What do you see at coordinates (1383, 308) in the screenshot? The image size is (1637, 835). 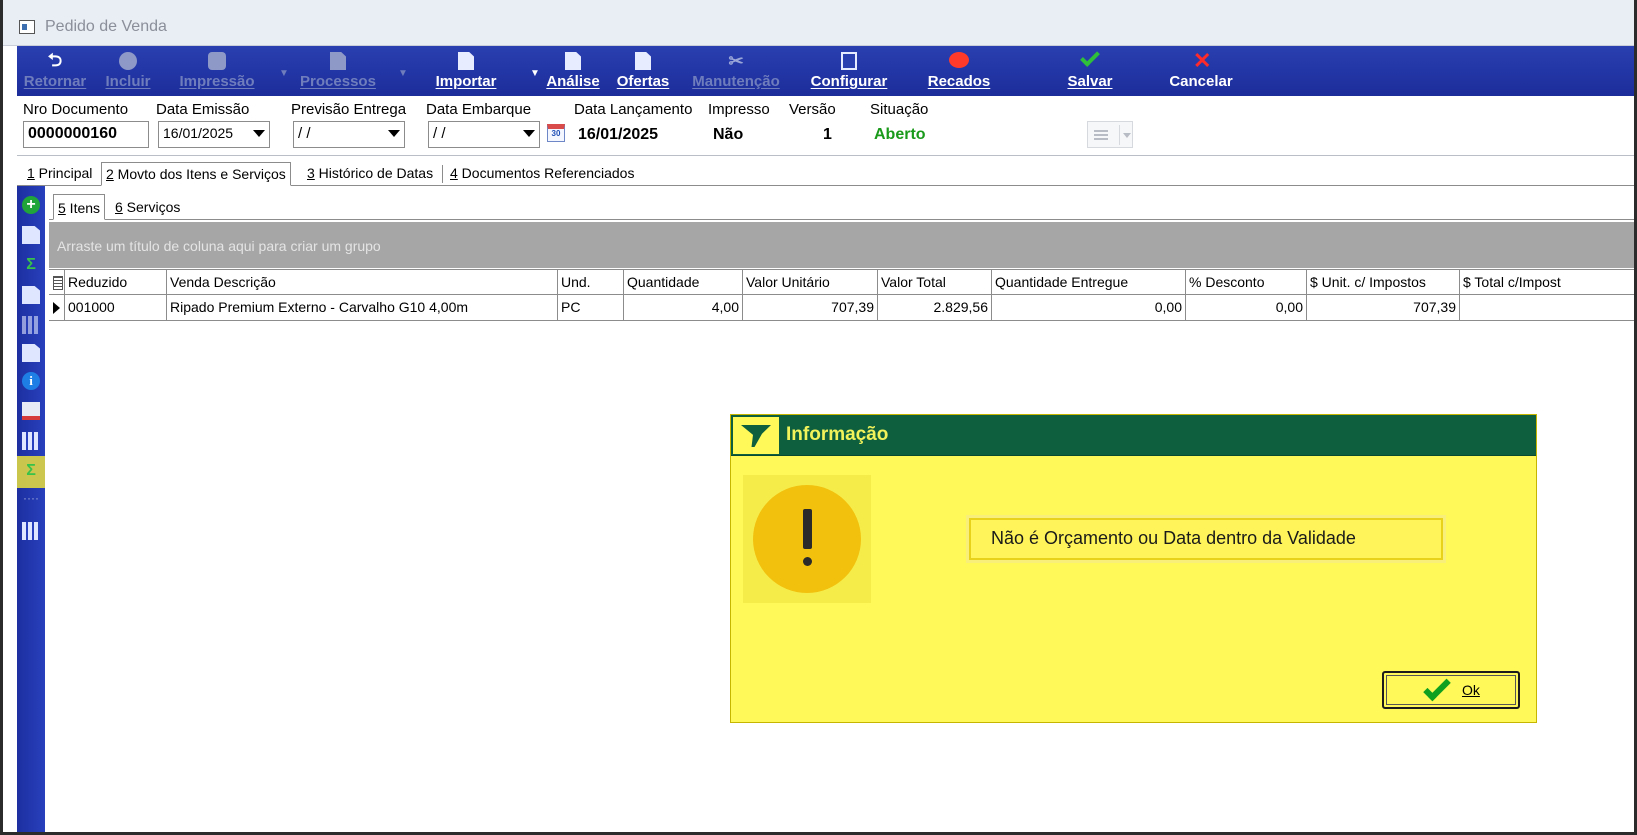 I see `cell-unit-c-impostos: 707,39` at bounding box center [1383, 308].